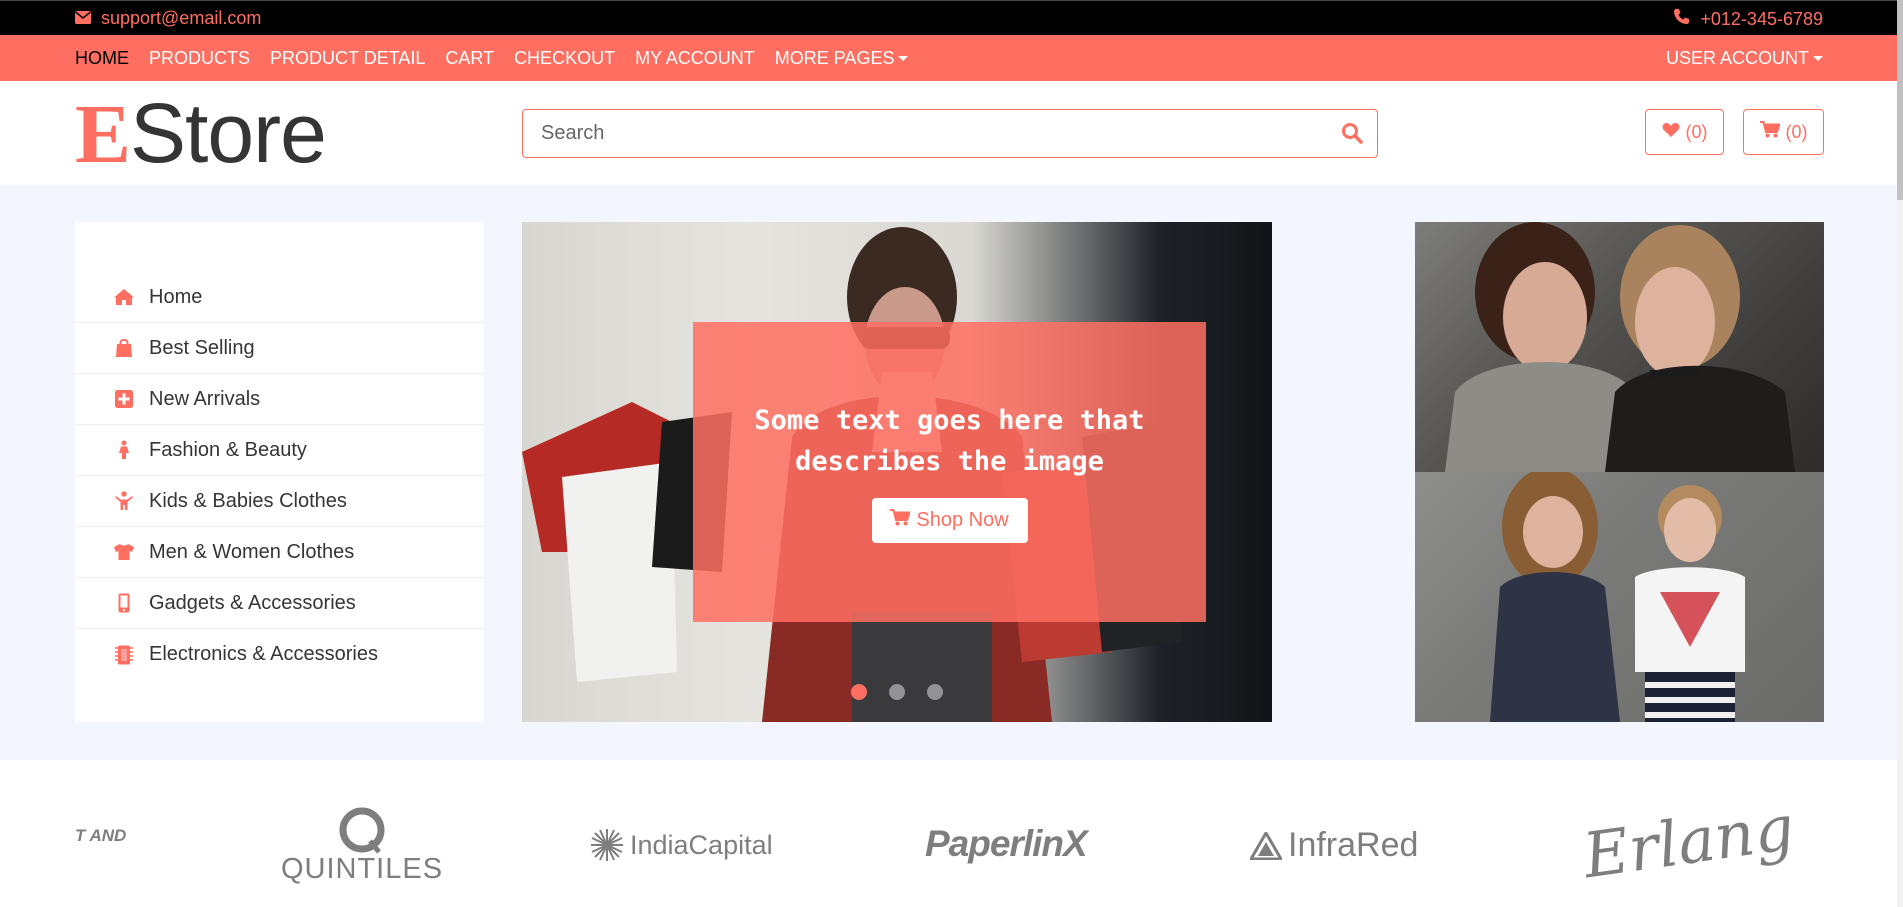 This screenshot has width=1903, height=907. Describe the element at coordinates (1671, 132) in the screenshot. I see `heart-icon` at that location.